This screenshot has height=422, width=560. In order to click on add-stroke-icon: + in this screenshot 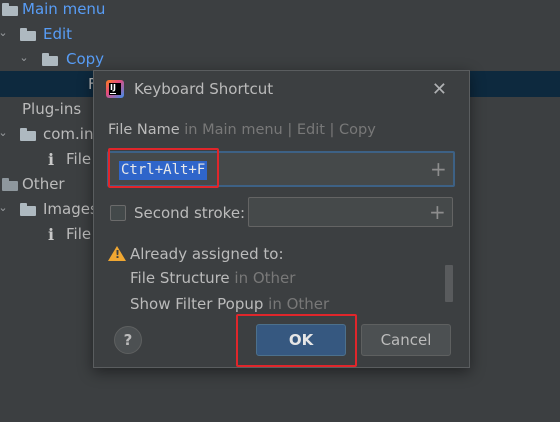, I will do `click(438, 169)`.